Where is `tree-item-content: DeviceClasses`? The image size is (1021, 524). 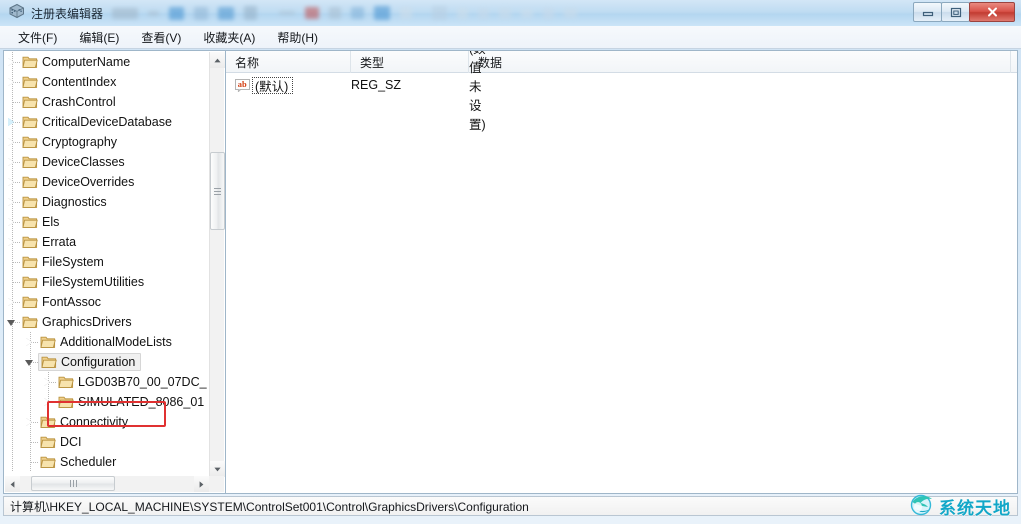
tree-item-content: DeviceClasses is located at coordinates (73, 162).